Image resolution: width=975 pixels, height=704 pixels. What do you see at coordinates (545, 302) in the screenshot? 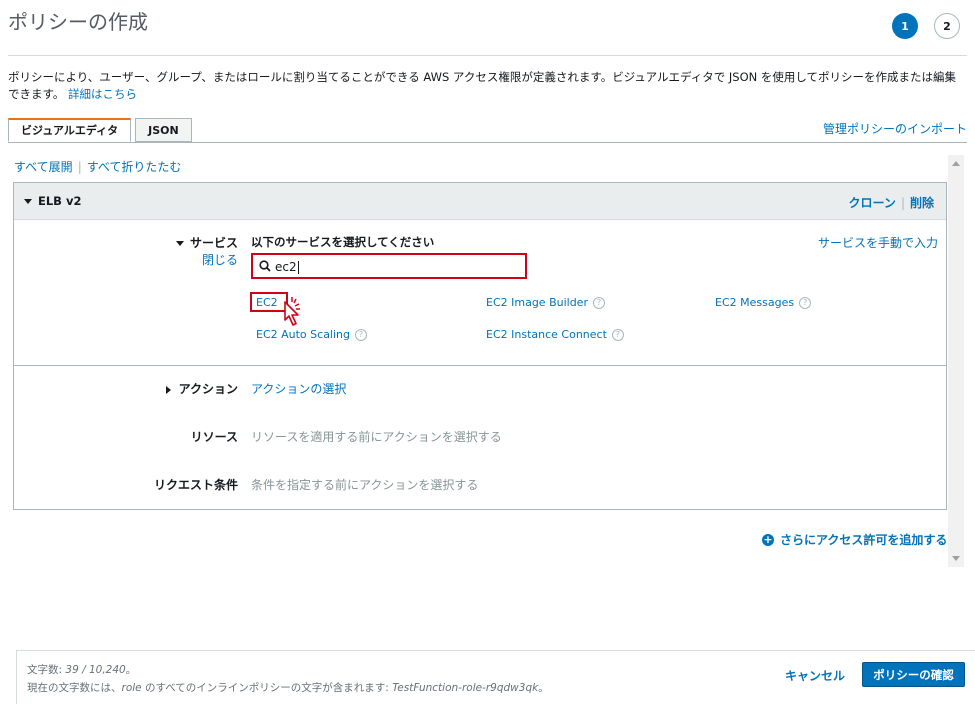
I see `service-option-ec2-image-builder: EC2 Image Builder?` at bounding box center [545, 302].